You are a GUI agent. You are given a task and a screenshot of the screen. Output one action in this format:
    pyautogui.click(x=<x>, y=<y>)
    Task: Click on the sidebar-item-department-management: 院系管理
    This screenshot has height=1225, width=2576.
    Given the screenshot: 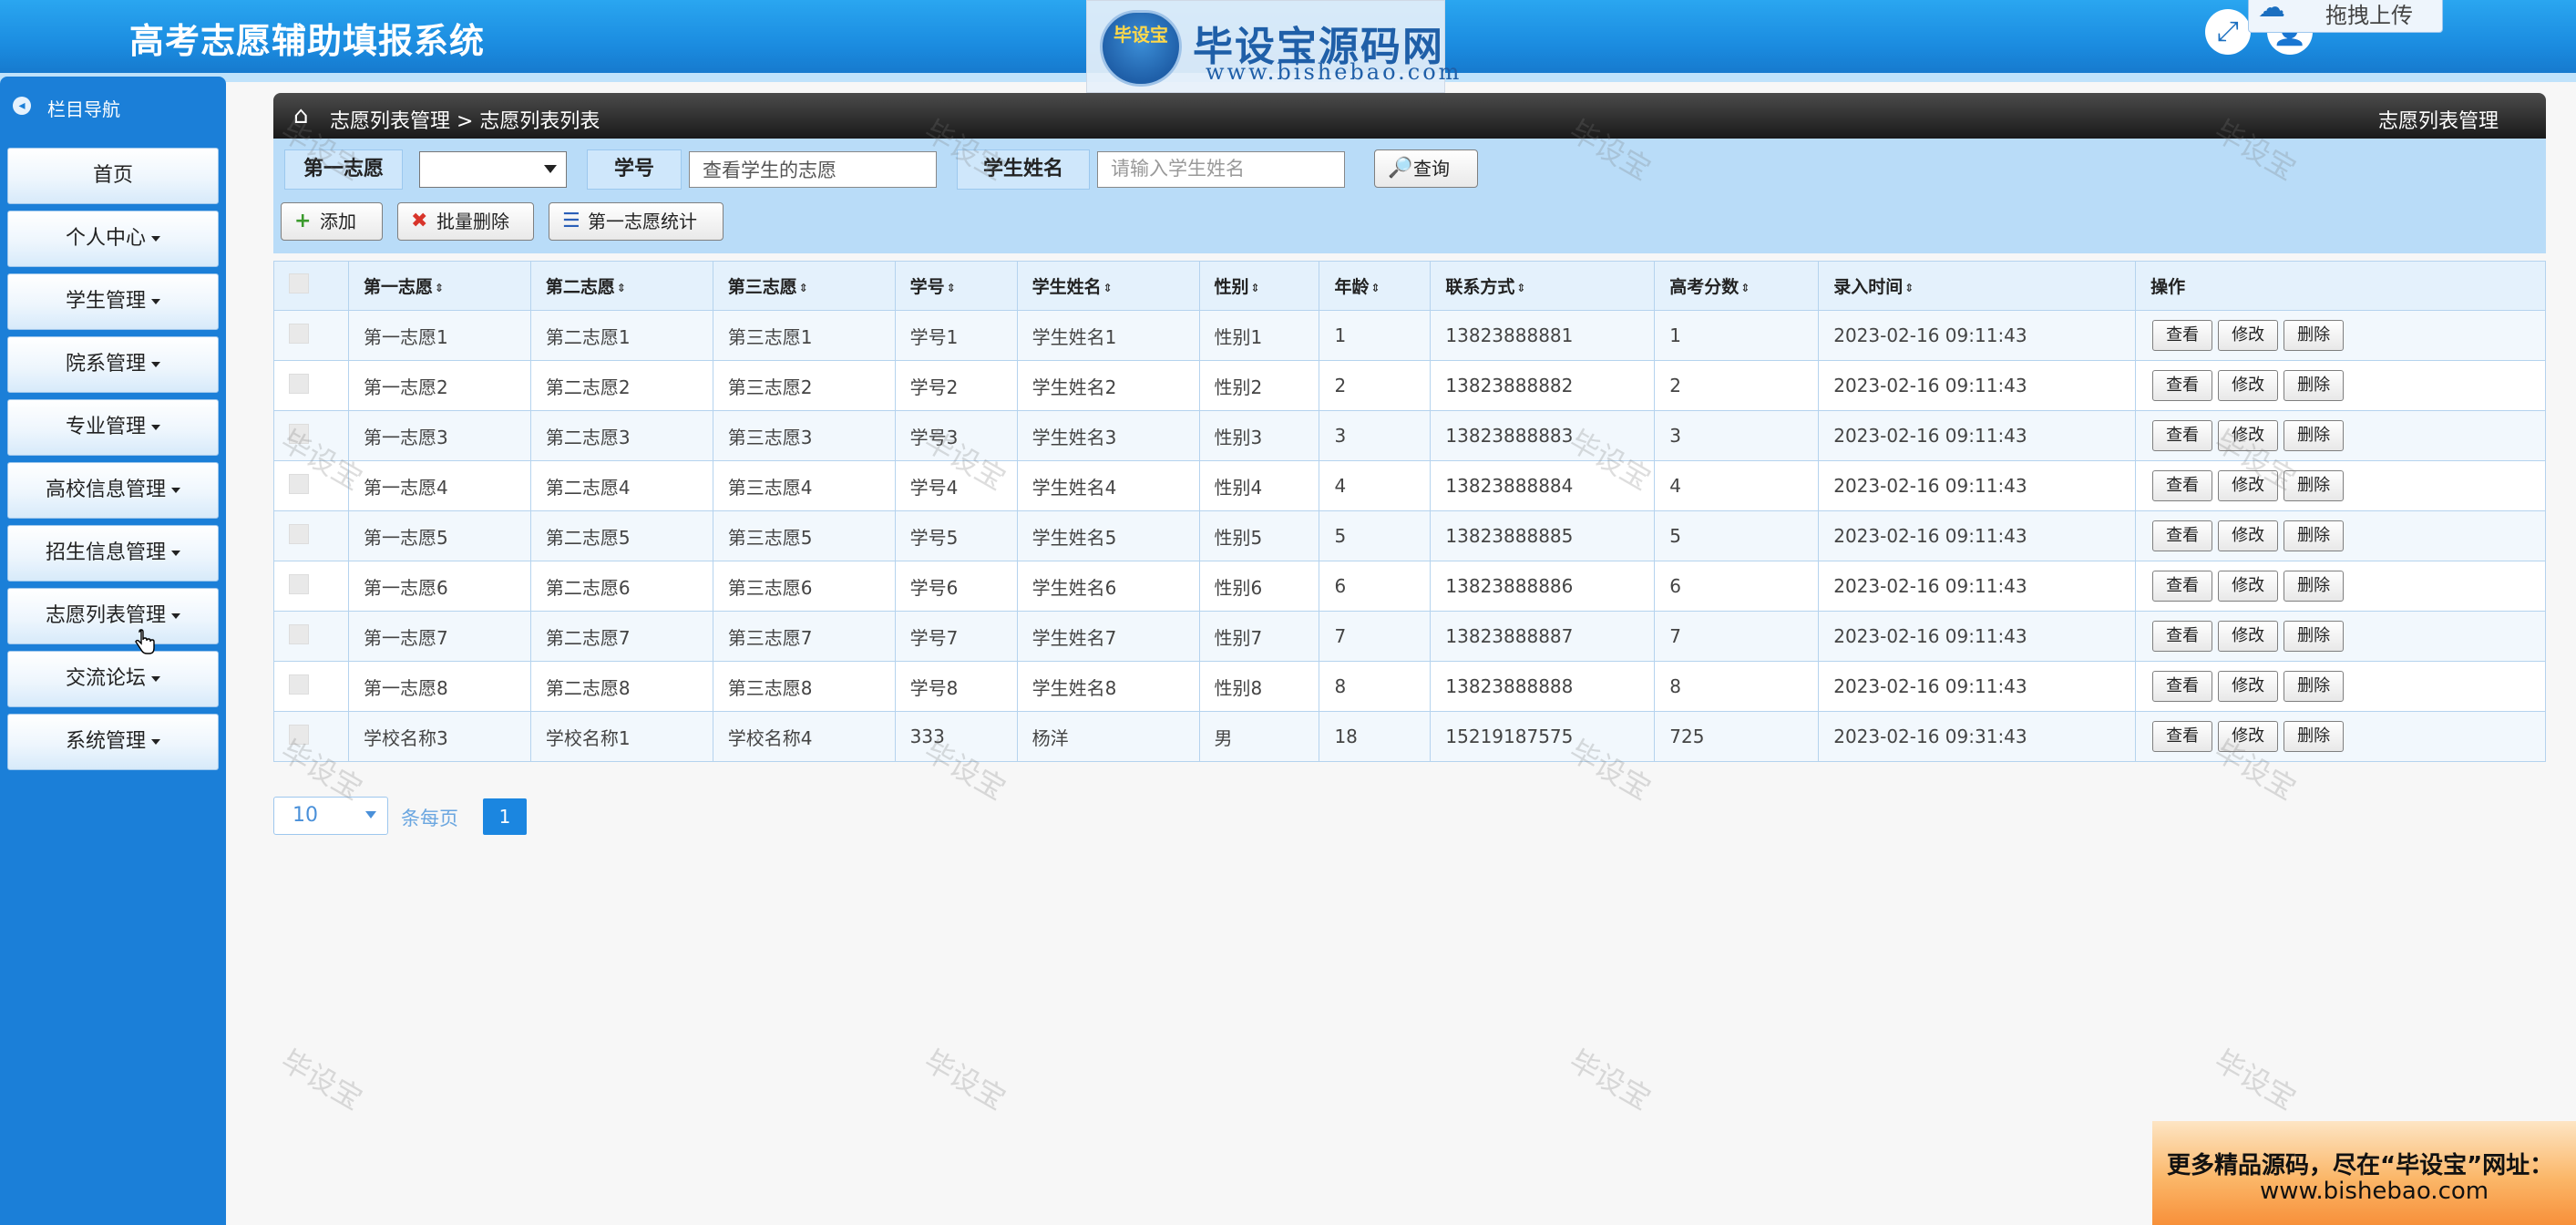 What is the action you would take?
    pyautogui.click(x=113, y=365)
    